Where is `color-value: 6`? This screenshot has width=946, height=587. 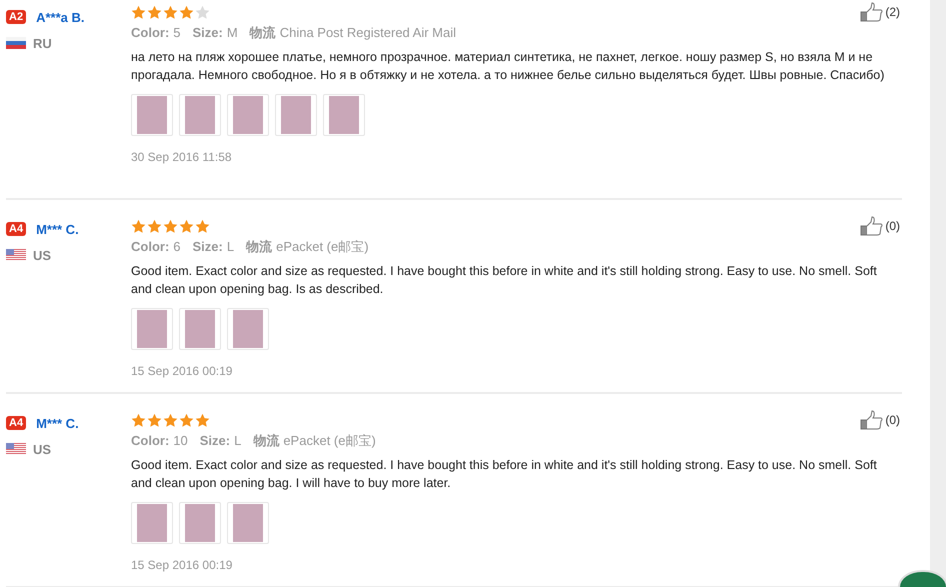 color-value: 6 is located at coordinates (177, 246).